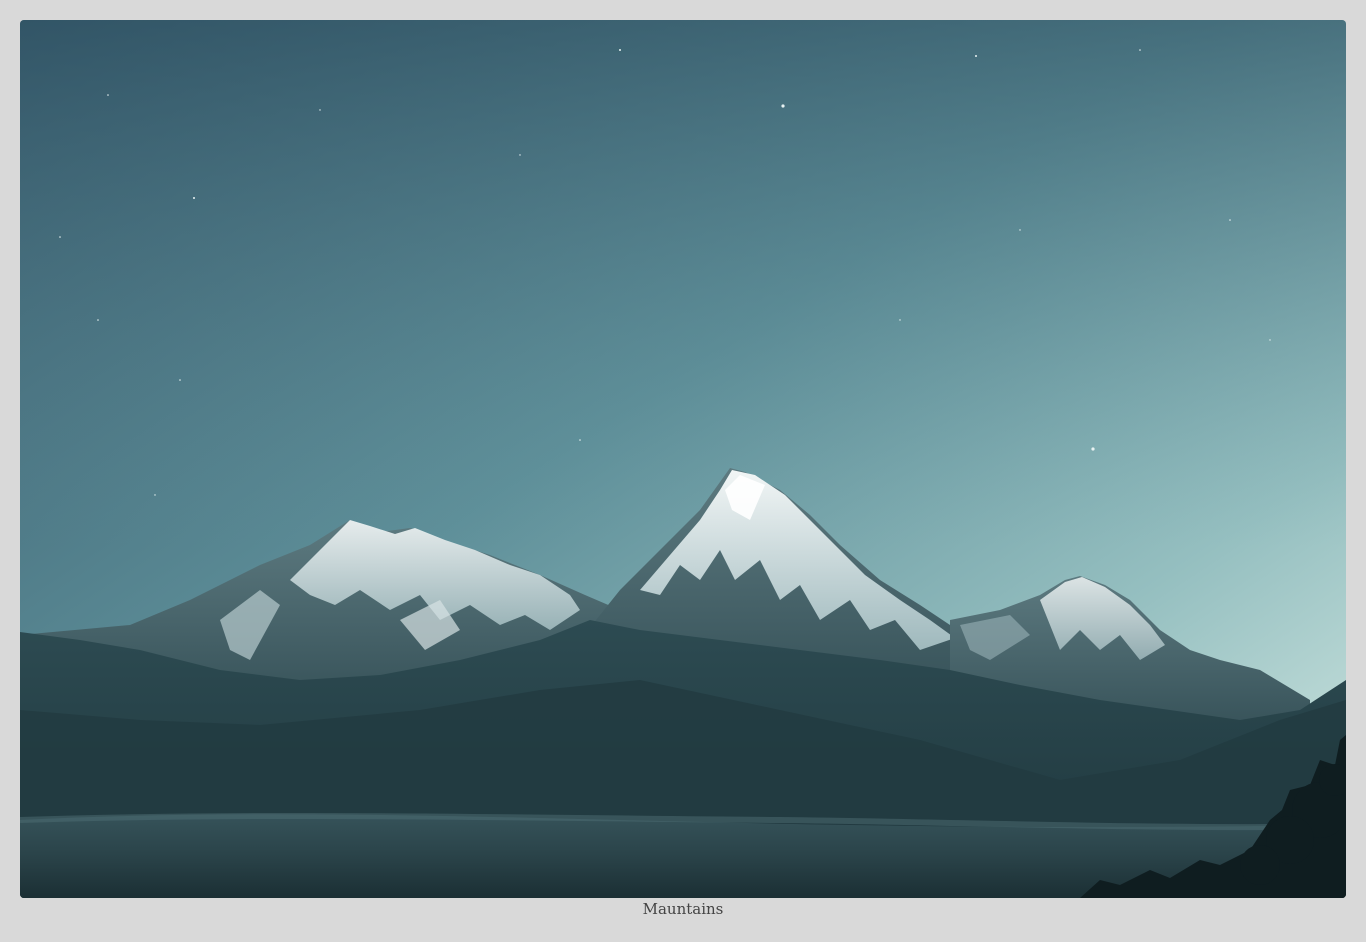 Image resolution: width=1366 pixels, height=942 pixels. What do you see at coordinates (683, 909) in the screenshot?
I see `image-caption: Mauntains` at bounding box center [683, 909].